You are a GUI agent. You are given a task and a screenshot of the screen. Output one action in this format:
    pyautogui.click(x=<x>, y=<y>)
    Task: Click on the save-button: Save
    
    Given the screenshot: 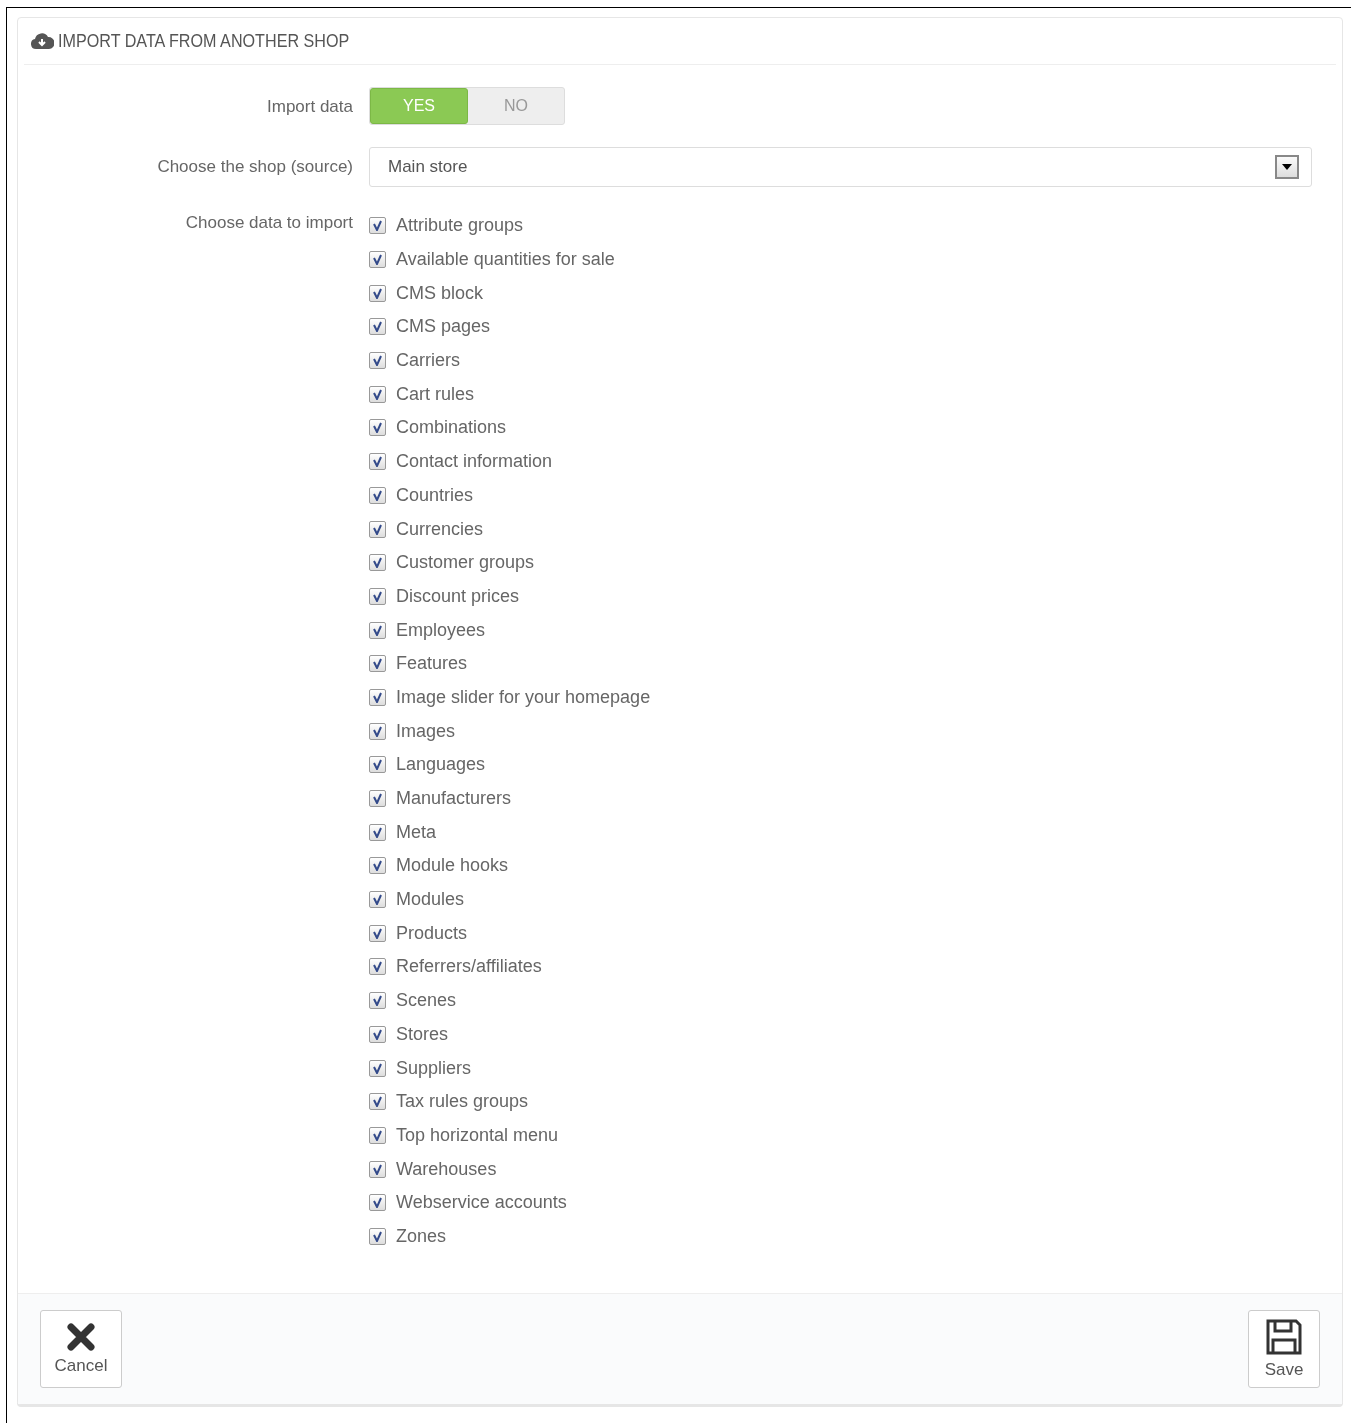 What is the action you would take?
    pyautogui.click(x=1284, y=1349)
    